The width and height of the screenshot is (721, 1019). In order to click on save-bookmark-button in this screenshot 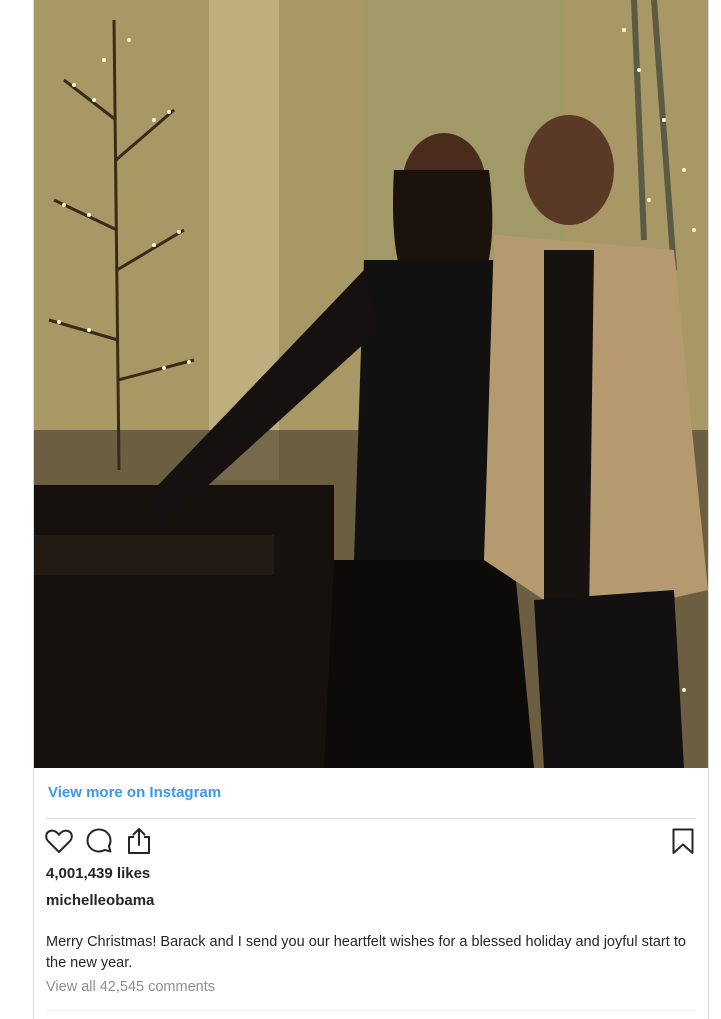, I will do `click(683, 841)`.